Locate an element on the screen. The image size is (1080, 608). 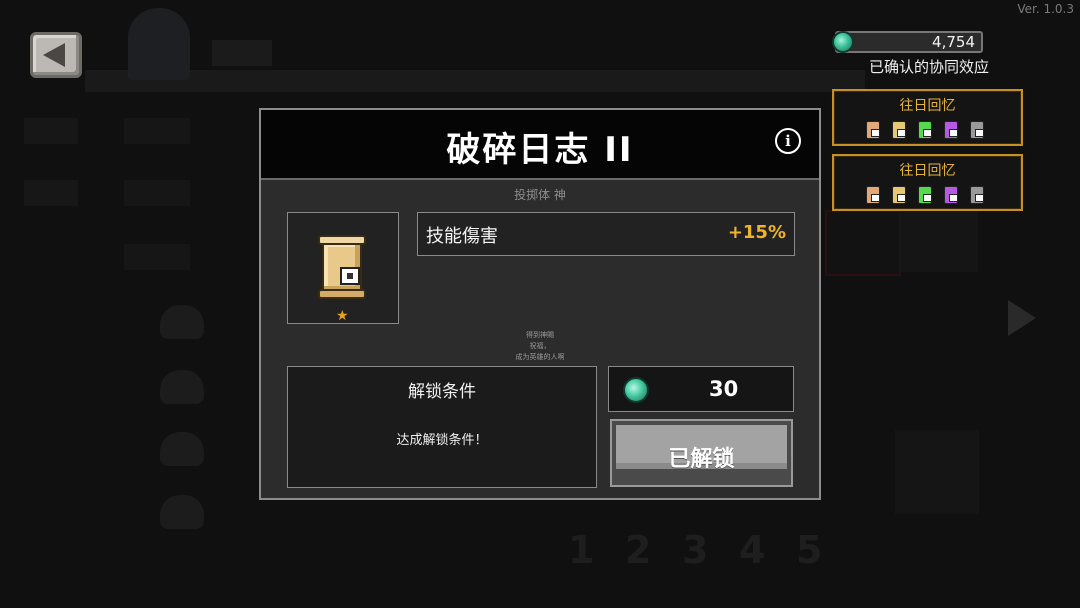
version-label: Ver. 1.0.3 is located at coordinates (1045, 9).